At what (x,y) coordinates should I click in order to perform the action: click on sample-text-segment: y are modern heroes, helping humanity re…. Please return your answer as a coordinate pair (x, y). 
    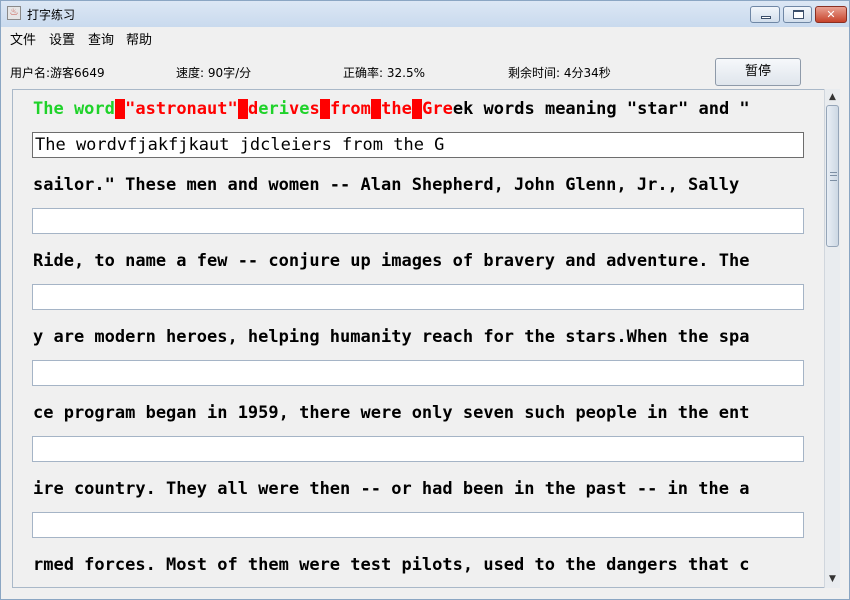
    Looking at the image, I should click on (391, 337).